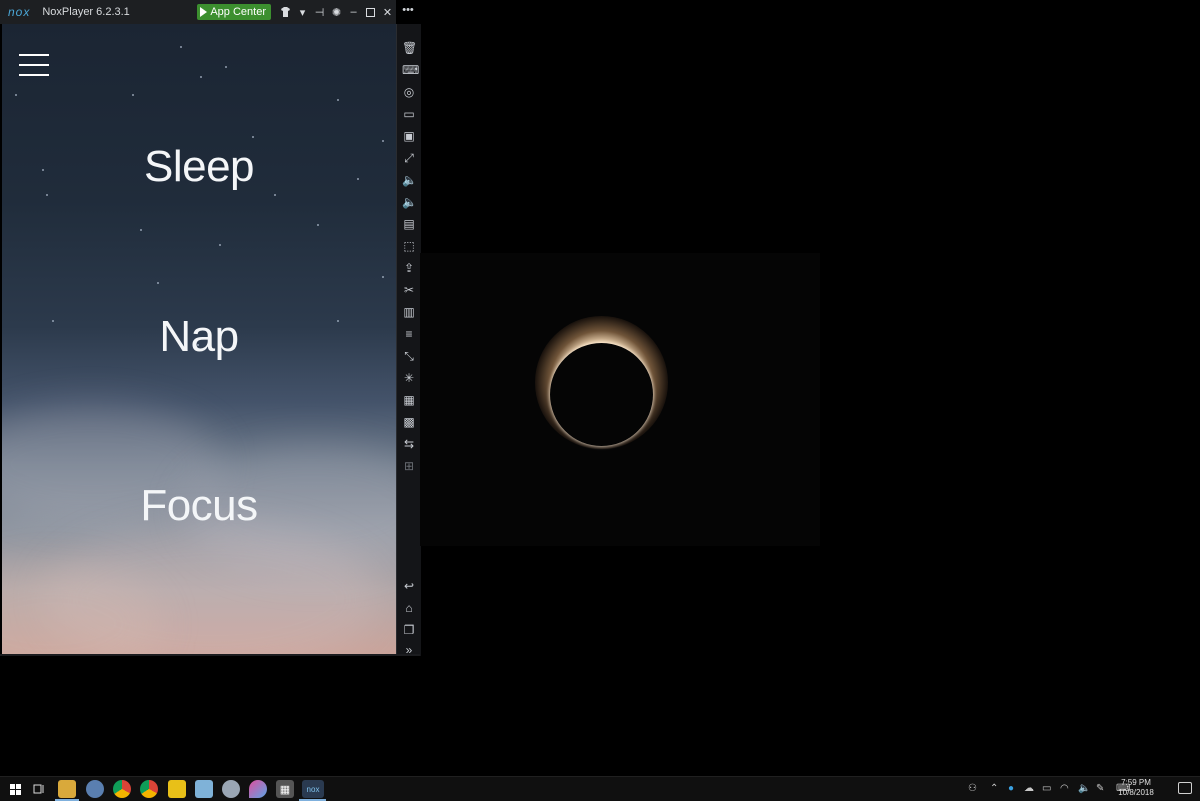 This screenshot has width=1200, height=801. I want to click on close-button: ✕, so click(387, 12).